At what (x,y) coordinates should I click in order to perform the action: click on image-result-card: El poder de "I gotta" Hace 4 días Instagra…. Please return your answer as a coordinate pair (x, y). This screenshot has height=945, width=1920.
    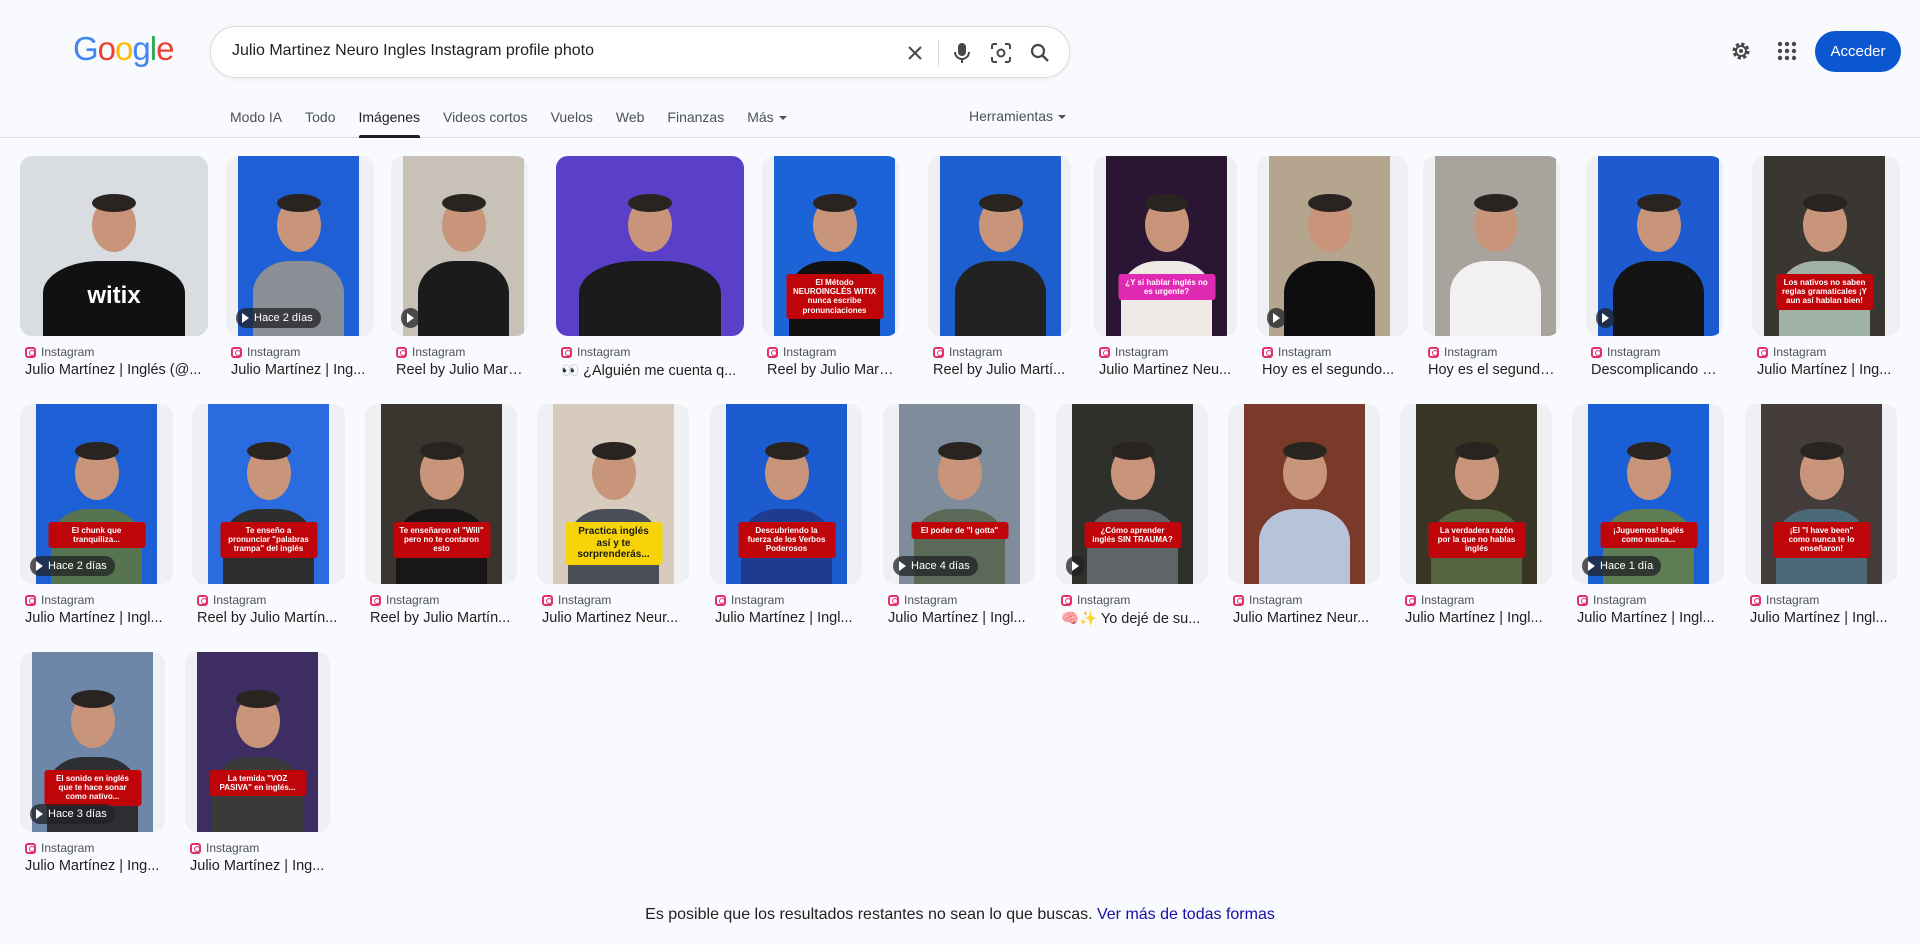
    Looking at the image, I should click on (959, 521).